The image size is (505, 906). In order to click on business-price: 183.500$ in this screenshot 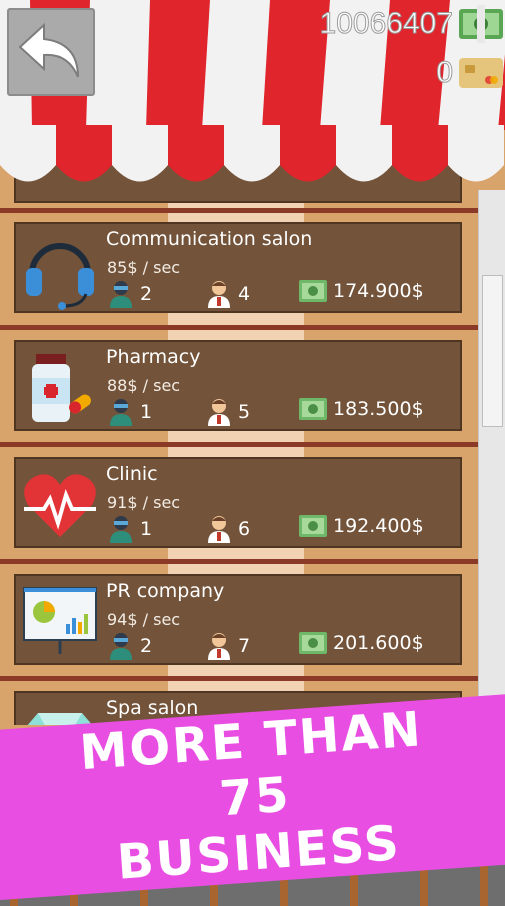, I will do `click(378, 409)`.